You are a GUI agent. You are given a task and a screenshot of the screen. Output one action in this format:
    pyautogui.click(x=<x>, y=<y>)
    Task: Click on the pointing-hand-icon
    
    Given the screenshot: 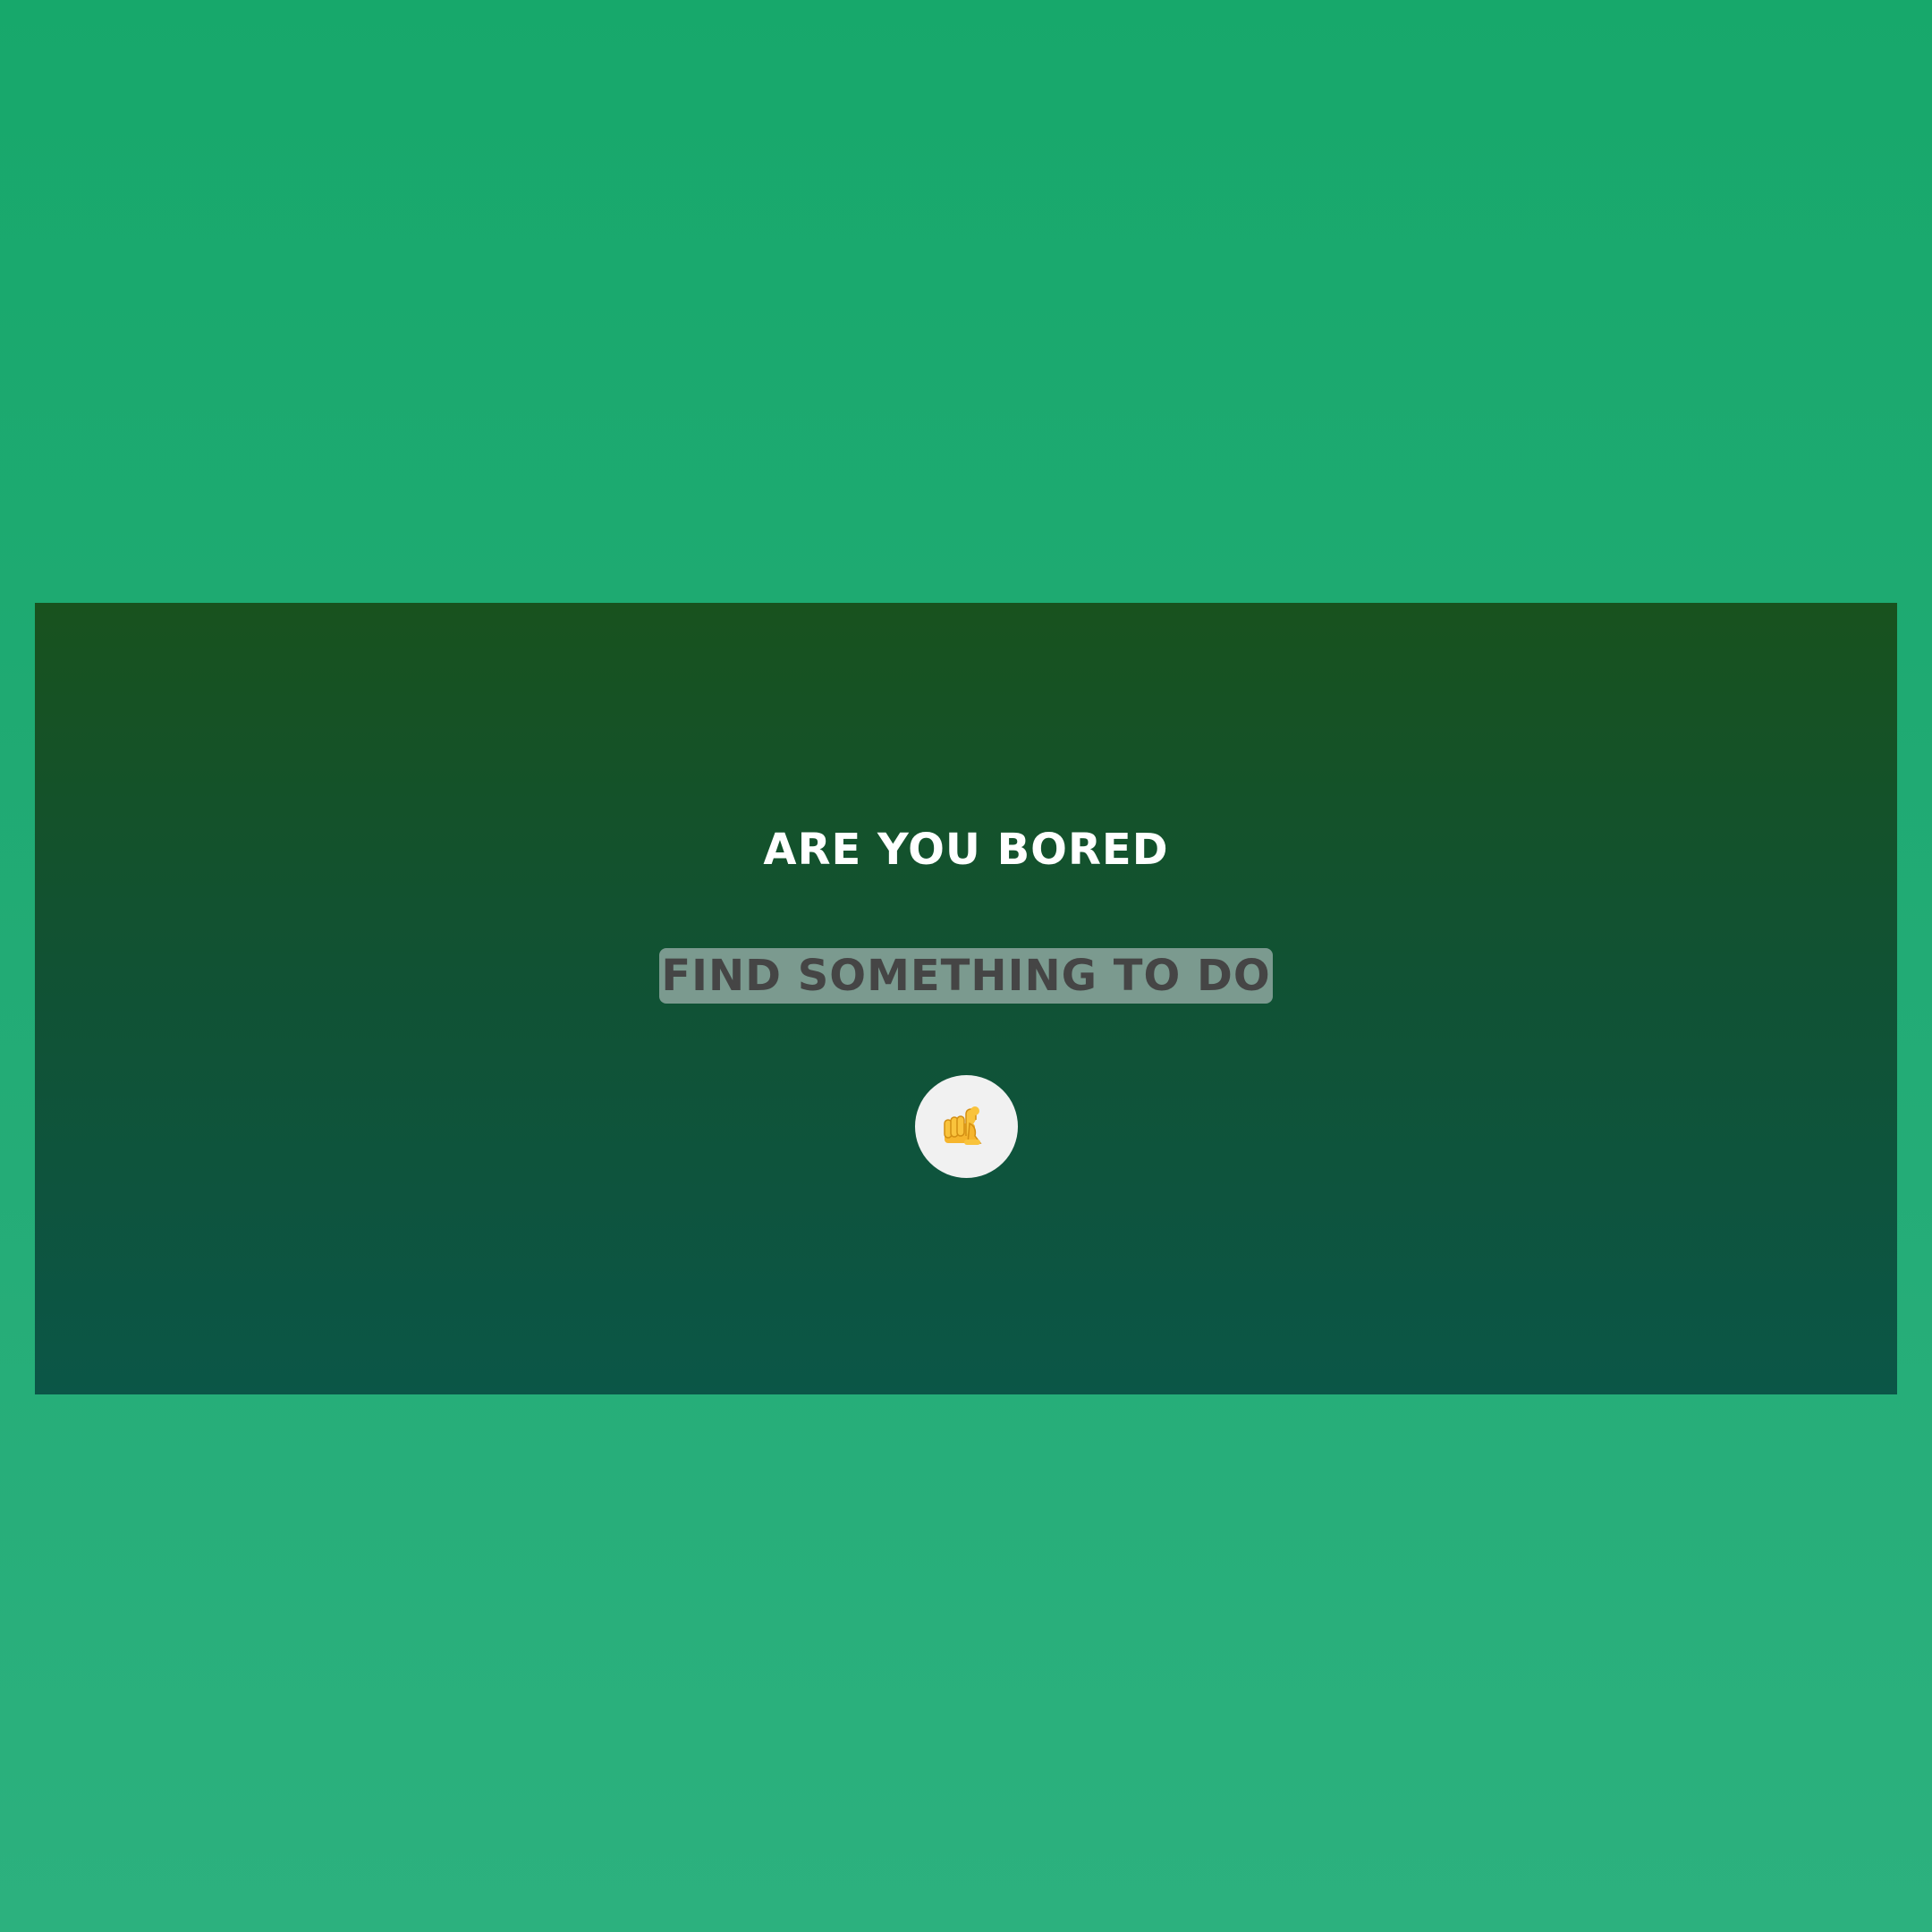 What is the action you would take?
    pyautogui.click(x=963, y=1125)
    